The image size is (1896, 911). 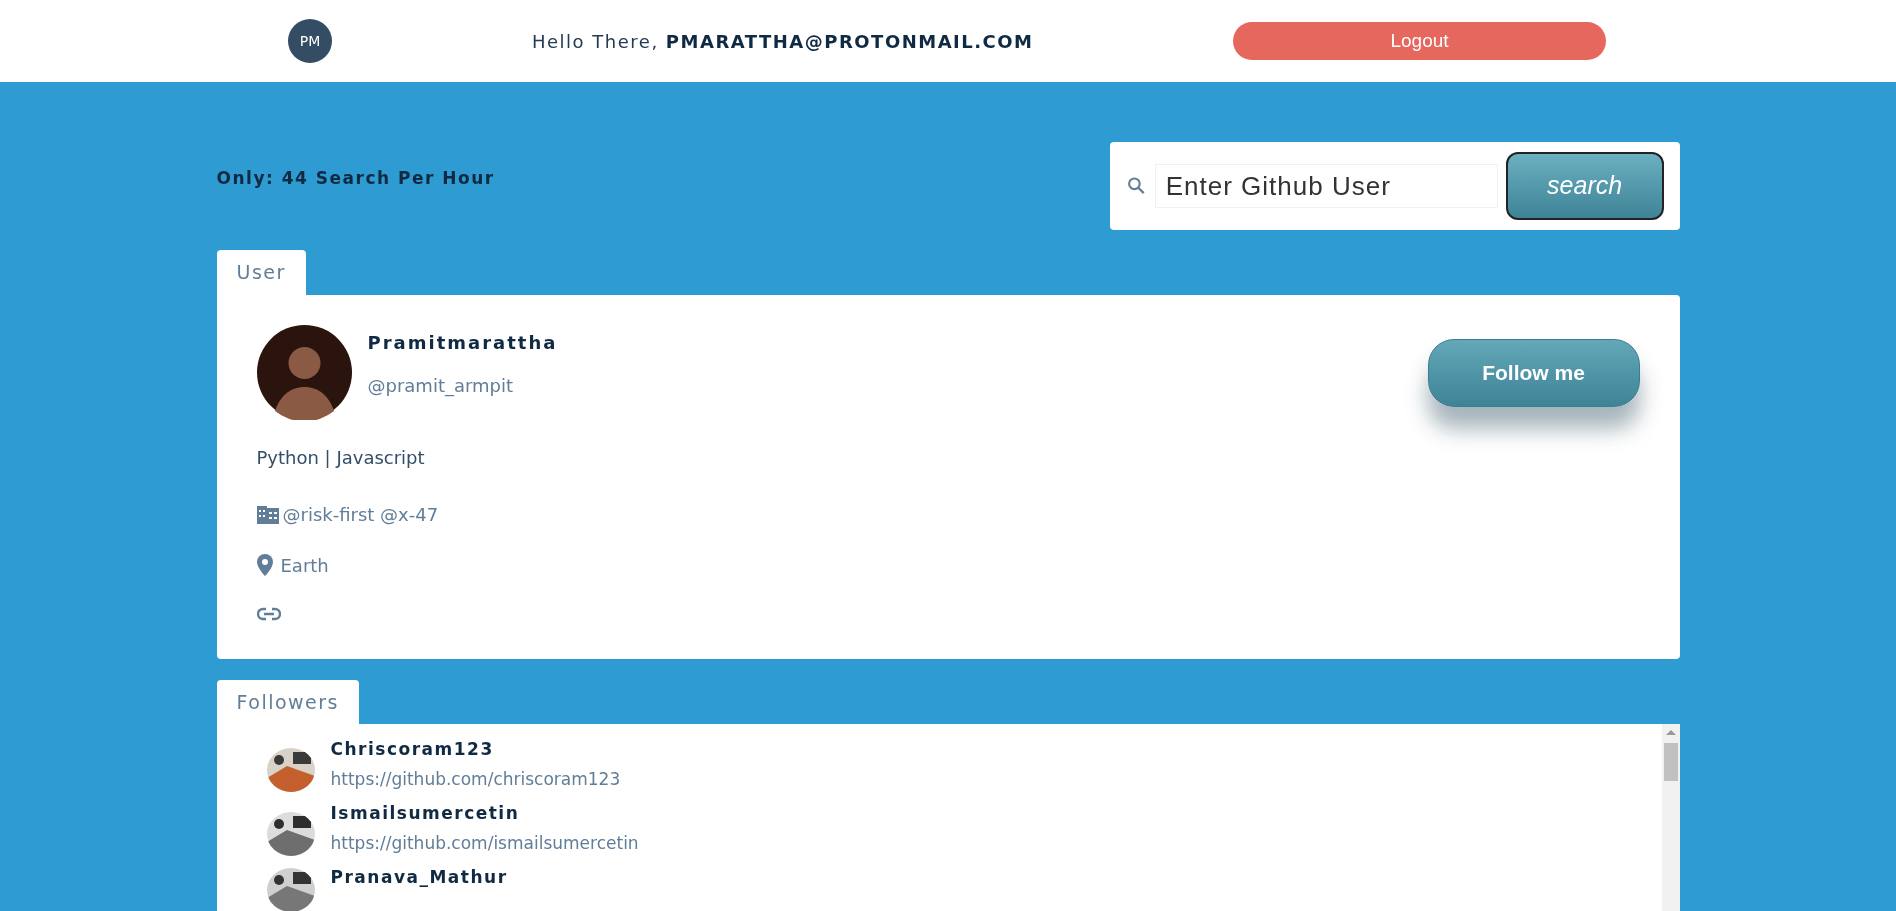 I want to click on follow-button: Follow me, so click(x=1533, y=372).